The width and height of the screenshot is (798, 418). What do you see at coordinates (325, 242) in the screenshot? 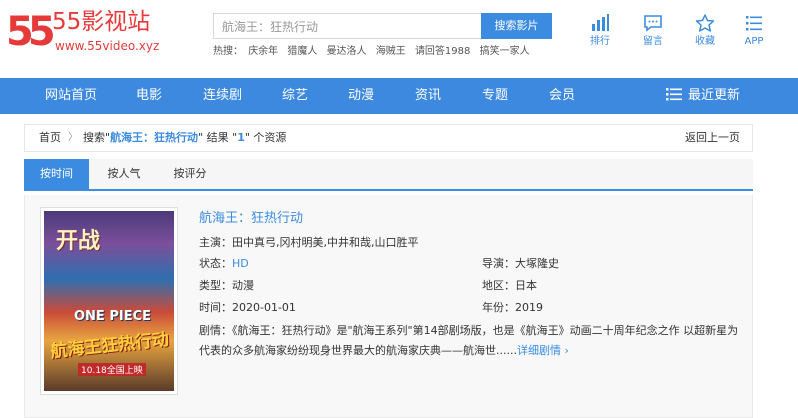
I see `cast-value: 田中真弓,冈村明美,中井和哉,山口胜平` at bounding box center [325, 242].